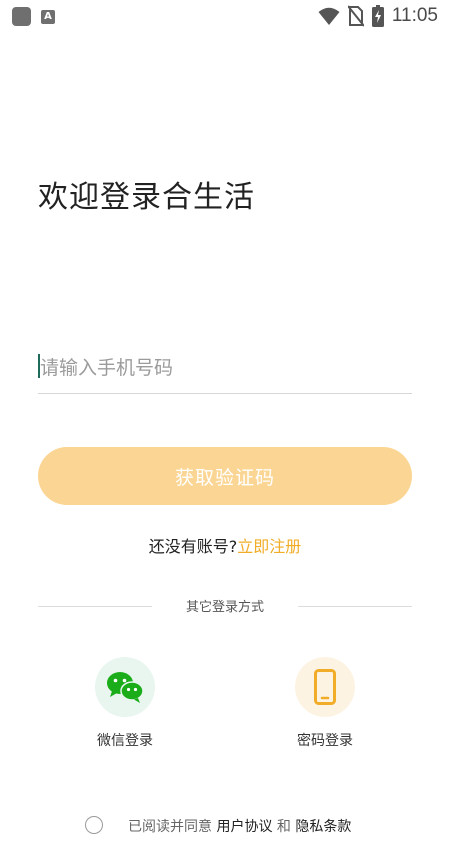 The width and height of the screenshot is (450, 850). What do you see at coordinates (170, 827) in the screenshot?
I see `agreement-prefix: 已阅读并同意` at bounding box center [170, 827].